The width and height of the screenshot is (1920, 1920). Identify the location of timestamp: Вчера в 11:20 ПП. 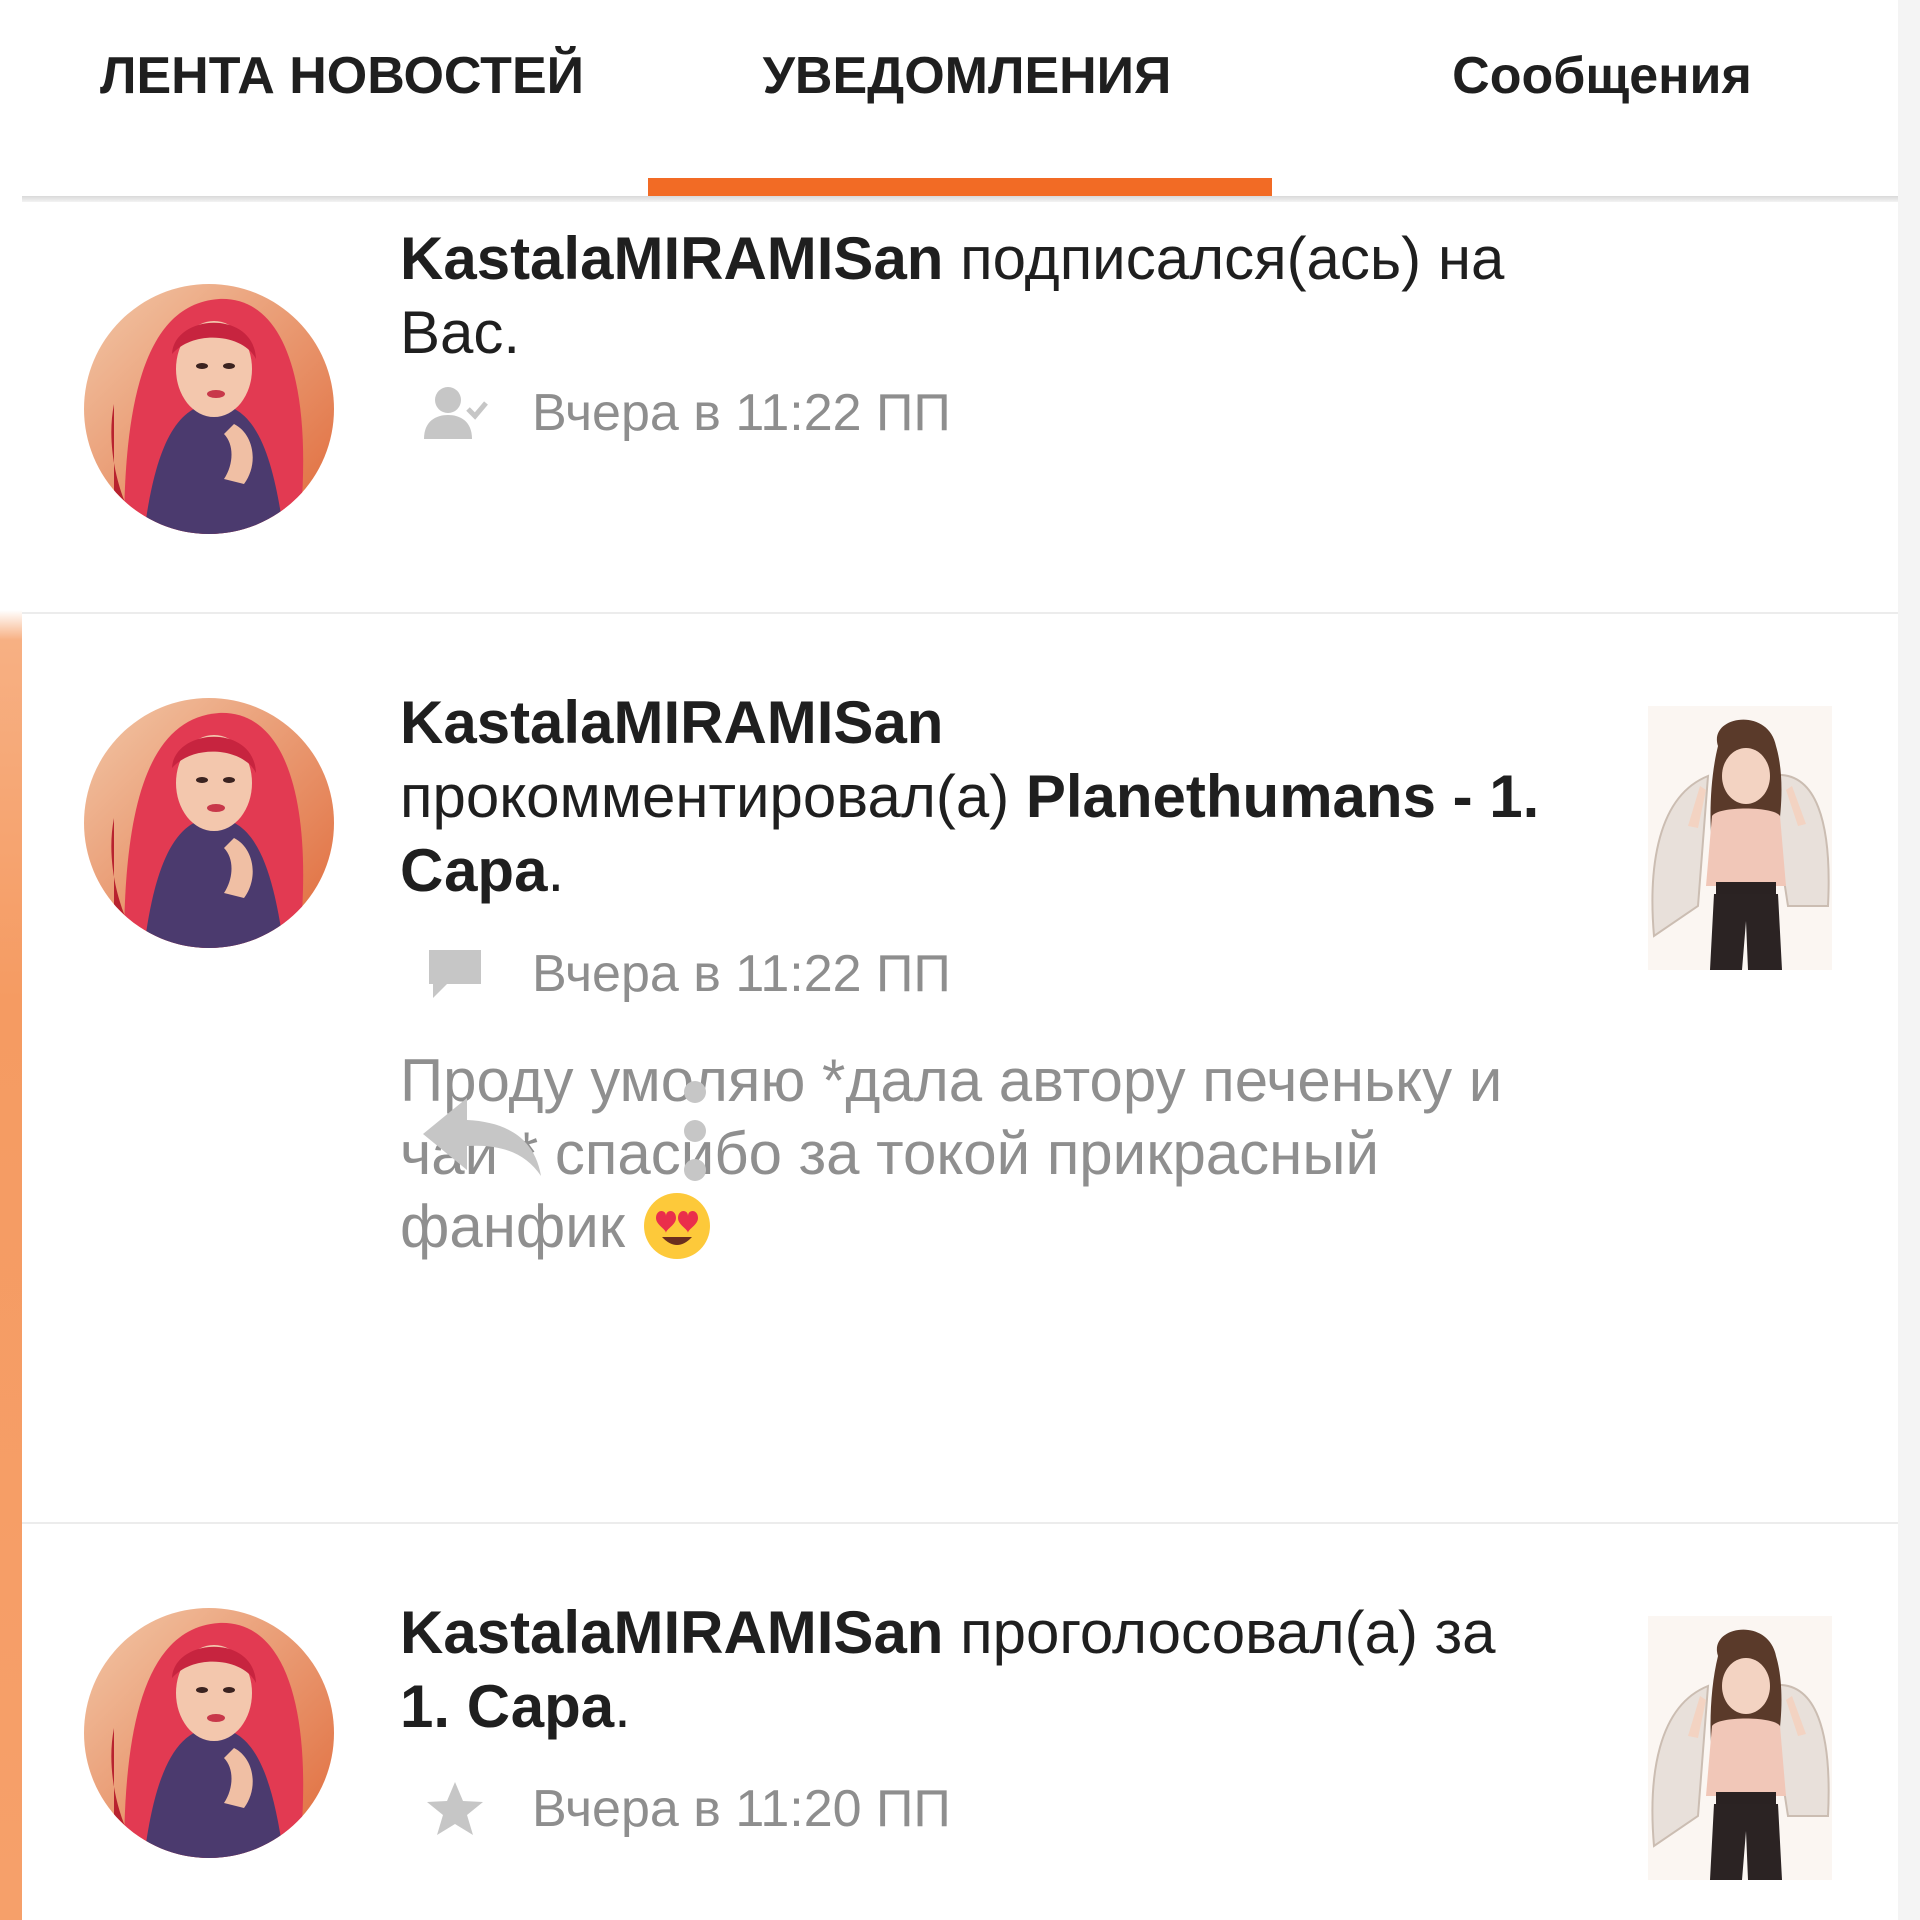
(741, 1809).